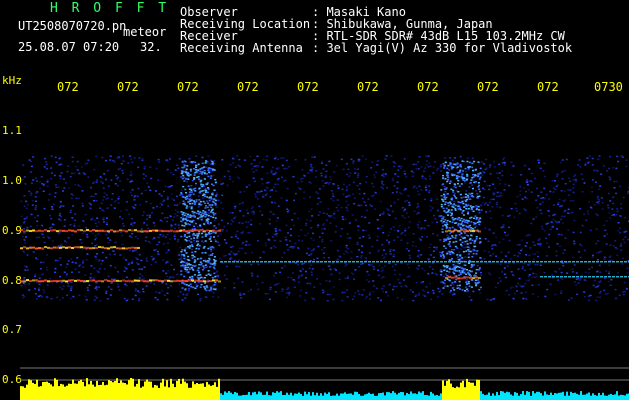 The height and width of the screenshot is (400, 629). I want to click on timestamp: 25.08.07 07:20, so click(69, 47).